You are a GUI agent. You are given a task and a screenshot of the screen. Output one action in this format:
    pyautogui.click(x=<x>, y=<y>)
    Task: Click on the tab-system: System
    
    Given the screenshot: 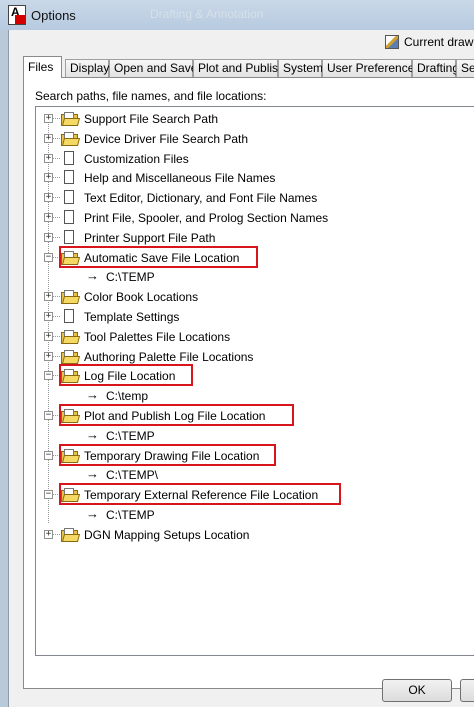 What is the action you would take?
    pyautogui.click(x=300, y=68)
    